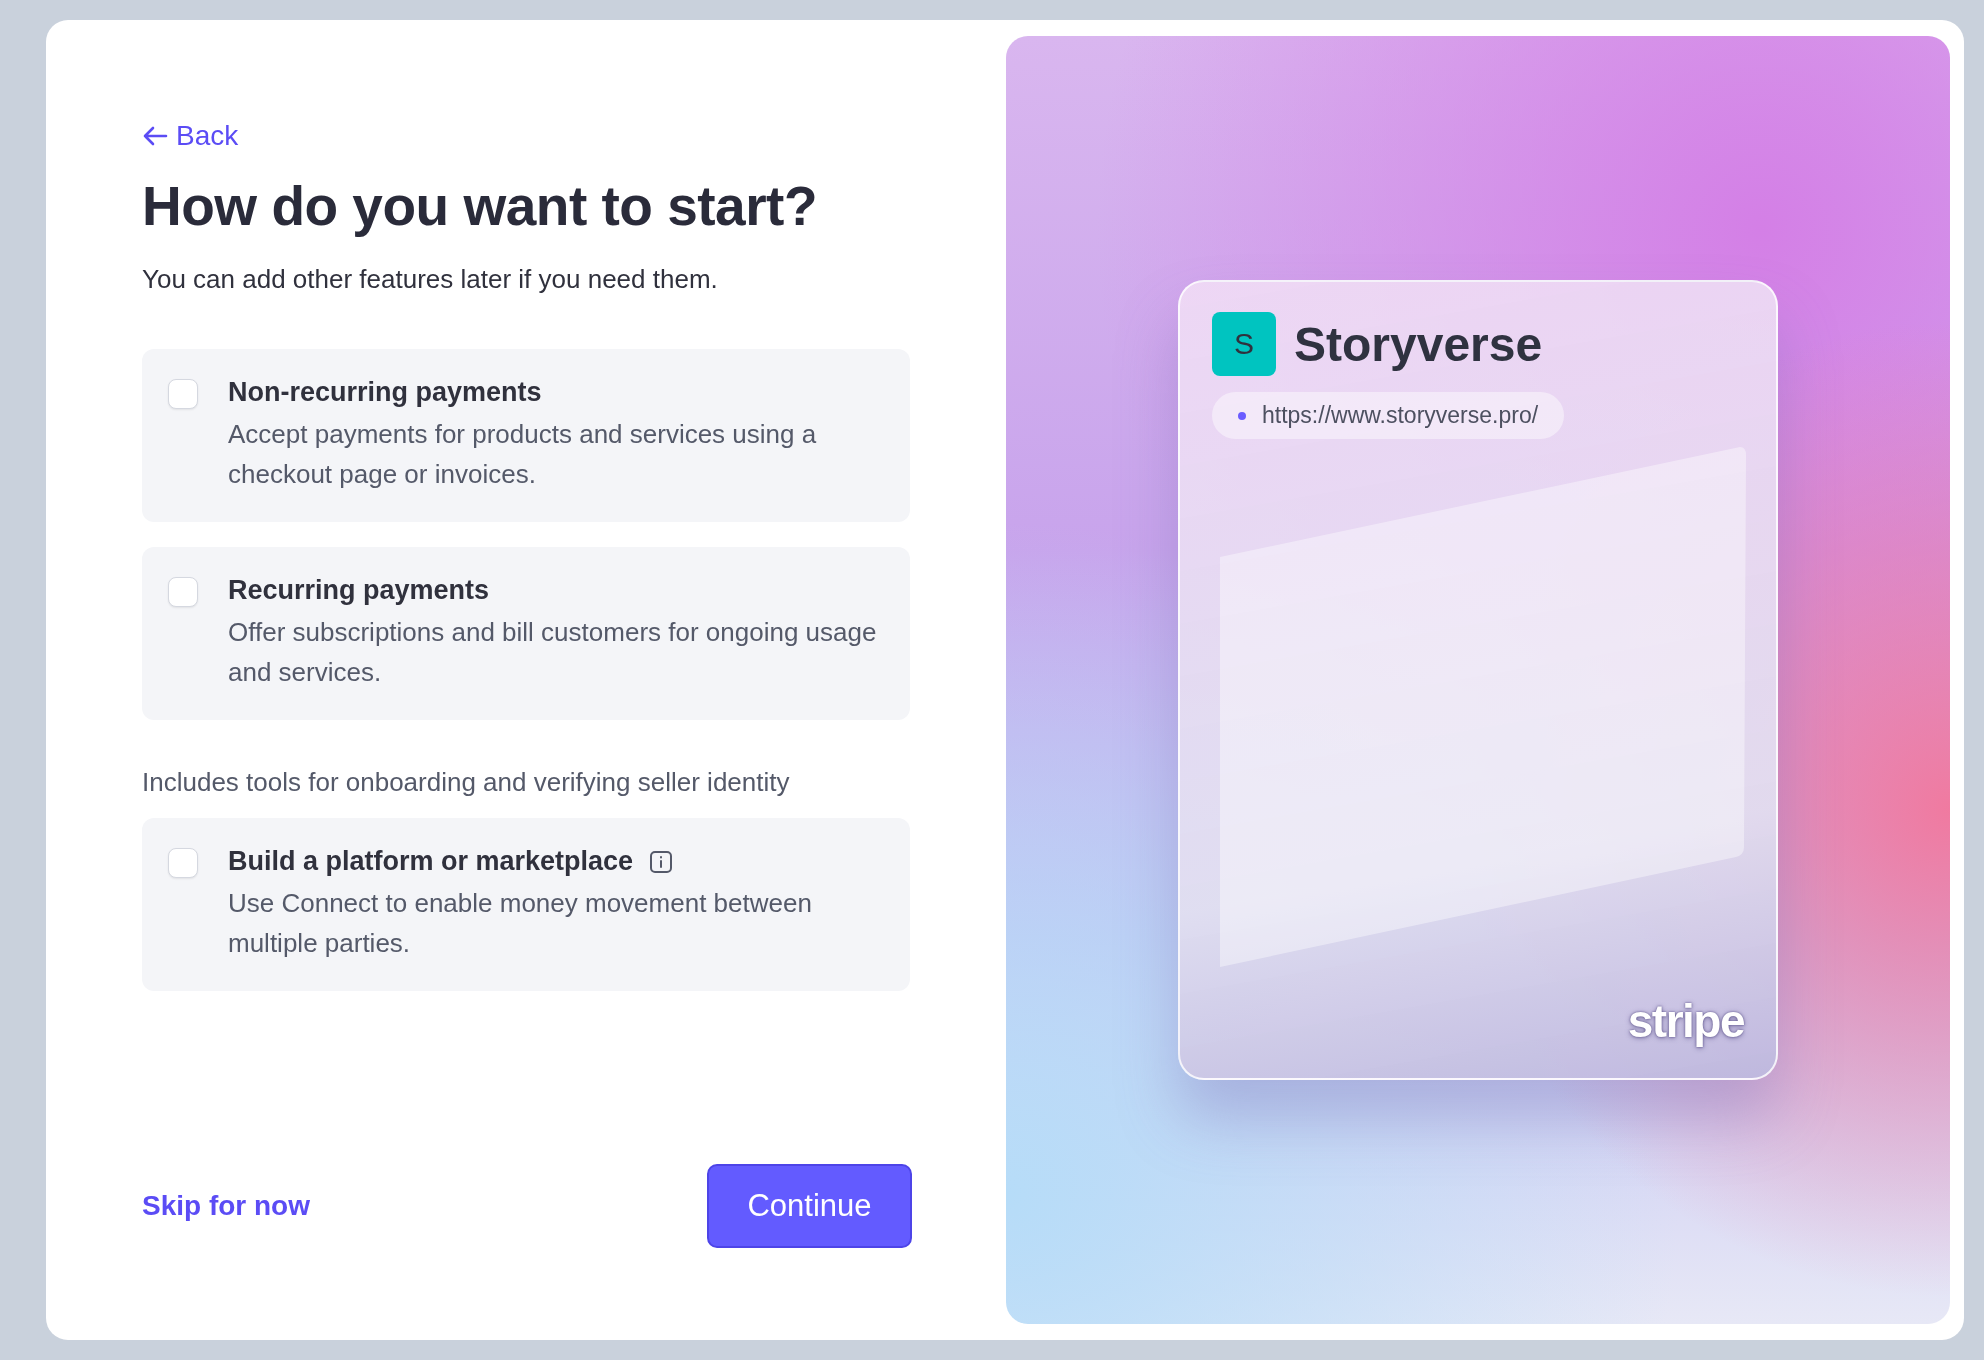  I want to click on option-card: Build a platform or marketplace Use Connect to enable money movement between multiple parties., so click(526, 904).